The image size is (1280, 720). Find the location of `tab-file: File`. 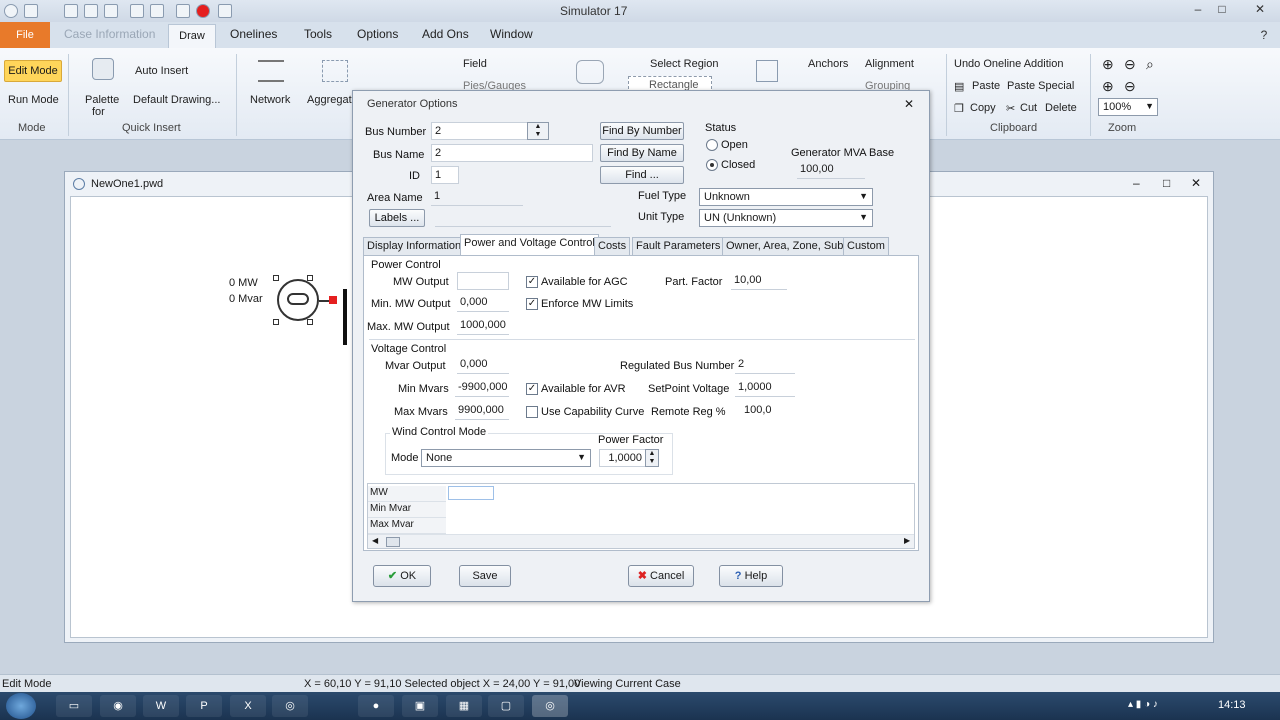

tab-file: File is located at coordinates (25, 35).